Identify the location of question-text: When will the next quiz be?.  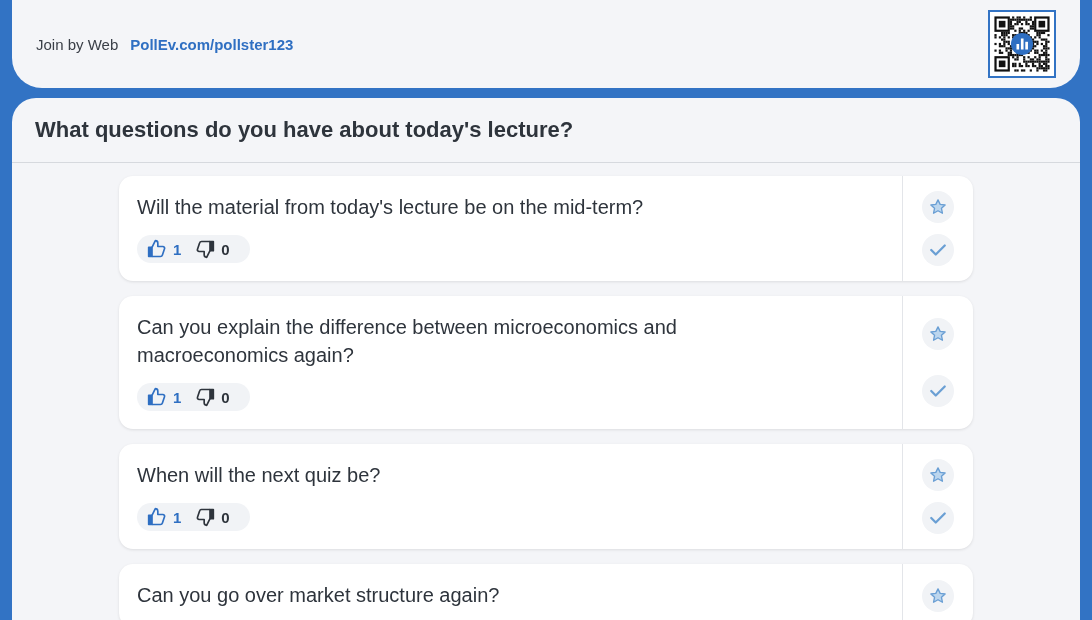
(259, 475).